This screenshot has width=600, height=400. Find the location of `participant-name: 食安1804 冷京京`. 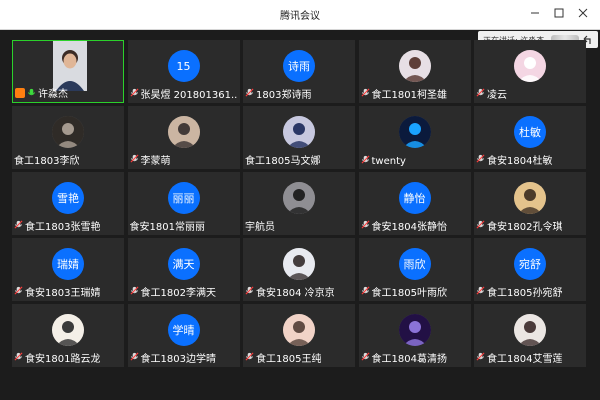

participant-name: 食安1804 冷京京 is located at coordinates (290, 291).